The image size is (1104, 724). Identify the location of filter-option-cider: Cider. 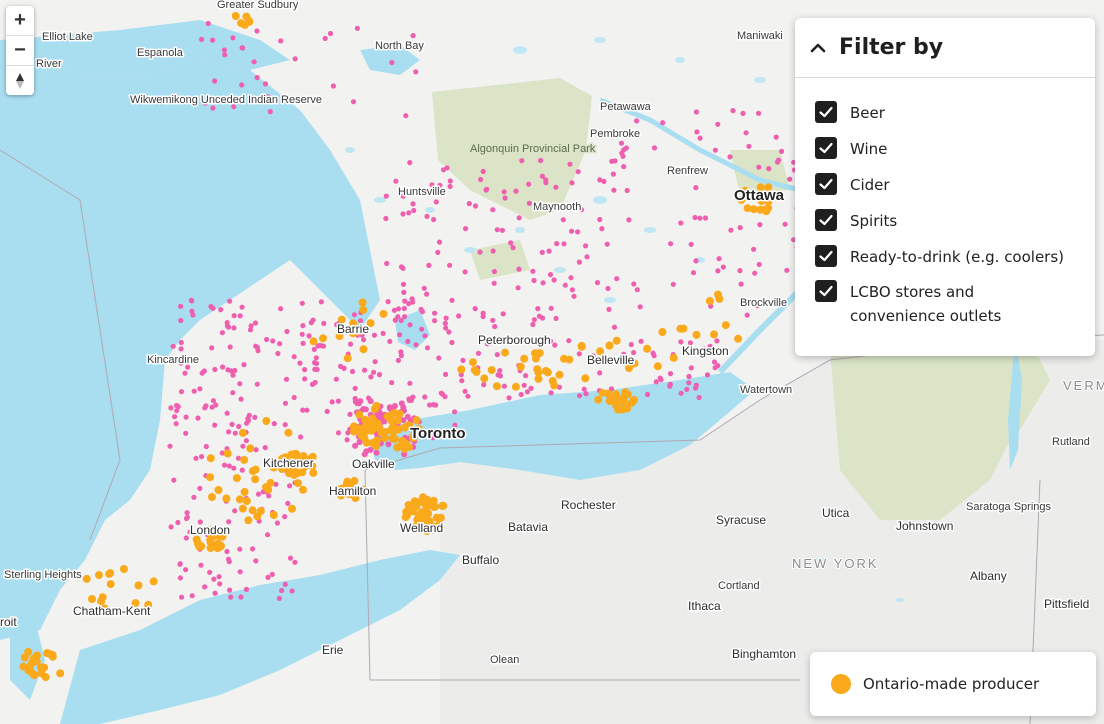
(942, 185).